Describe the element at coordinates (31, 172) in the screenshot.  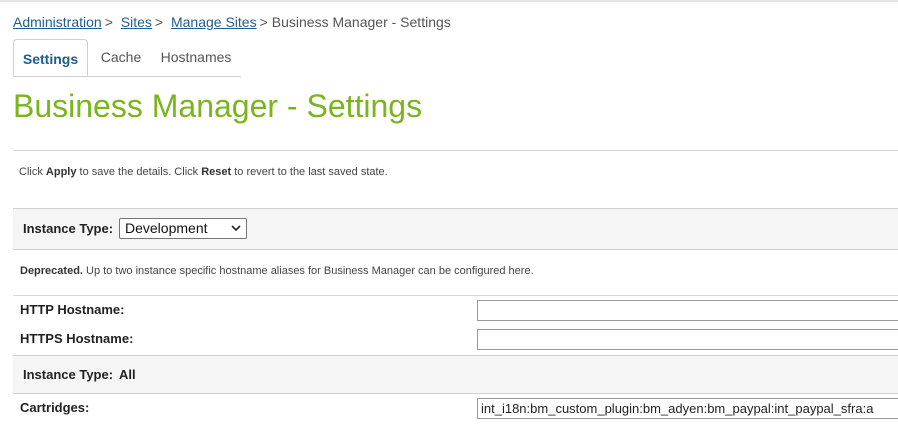
I see `help-prefix: Click` at that location.